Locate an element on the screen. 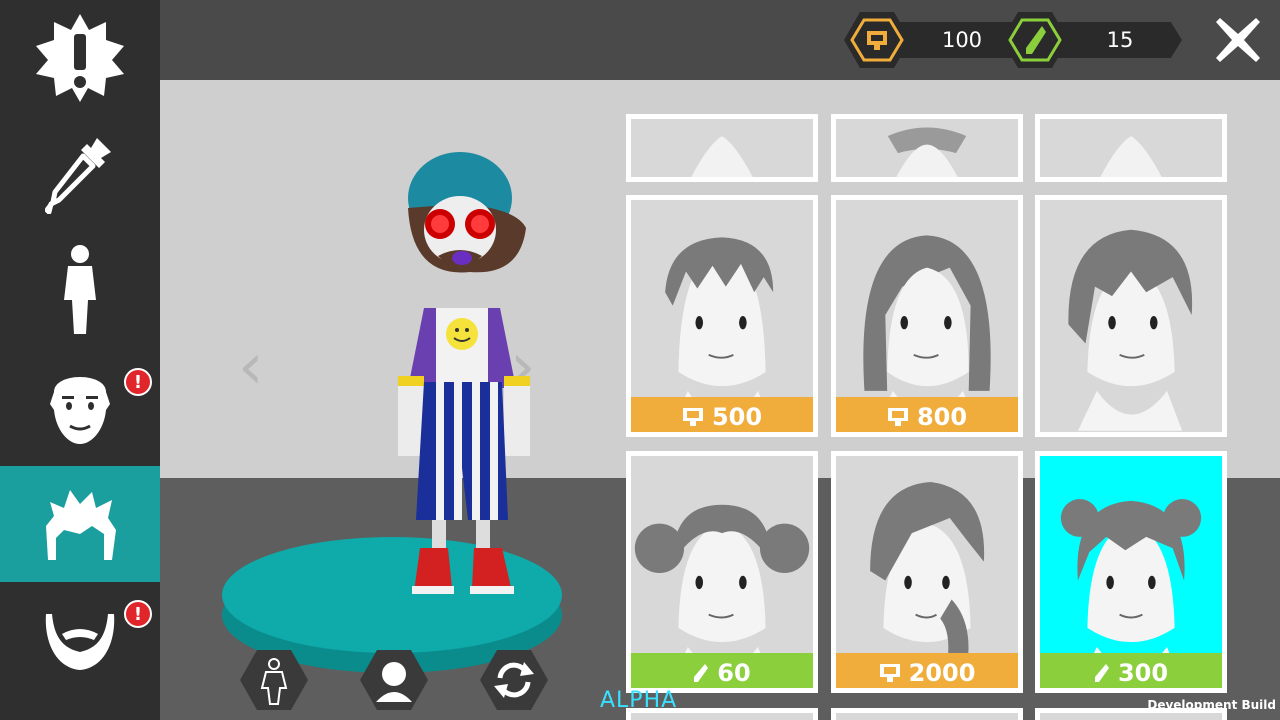 This screenshot has height=720, width=1280. price-value: 2000 is located at coordinates (942, 673).